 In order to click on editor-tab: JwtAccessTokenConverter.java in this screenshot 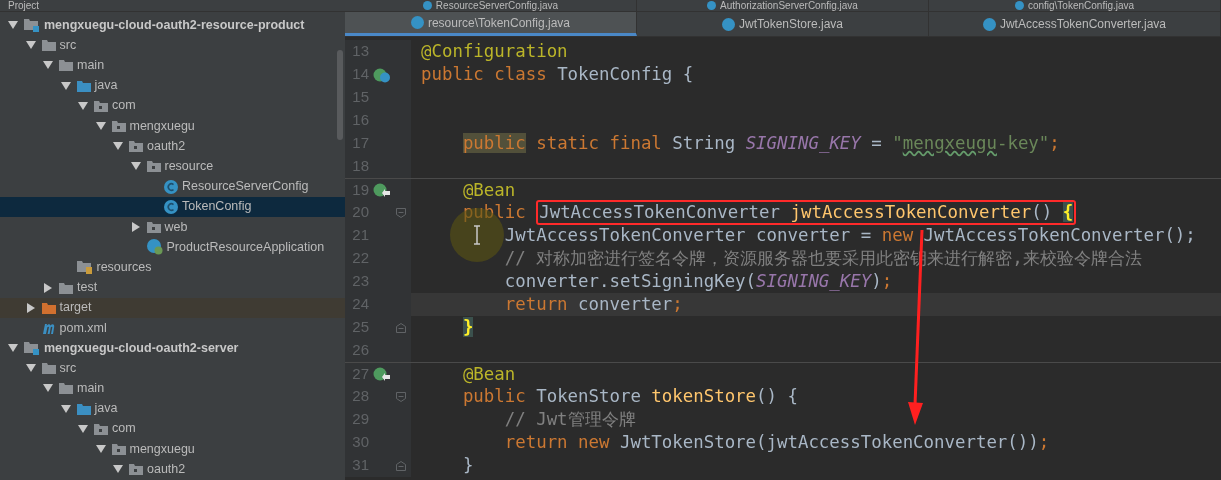, I will do `click(1075, 24)`.